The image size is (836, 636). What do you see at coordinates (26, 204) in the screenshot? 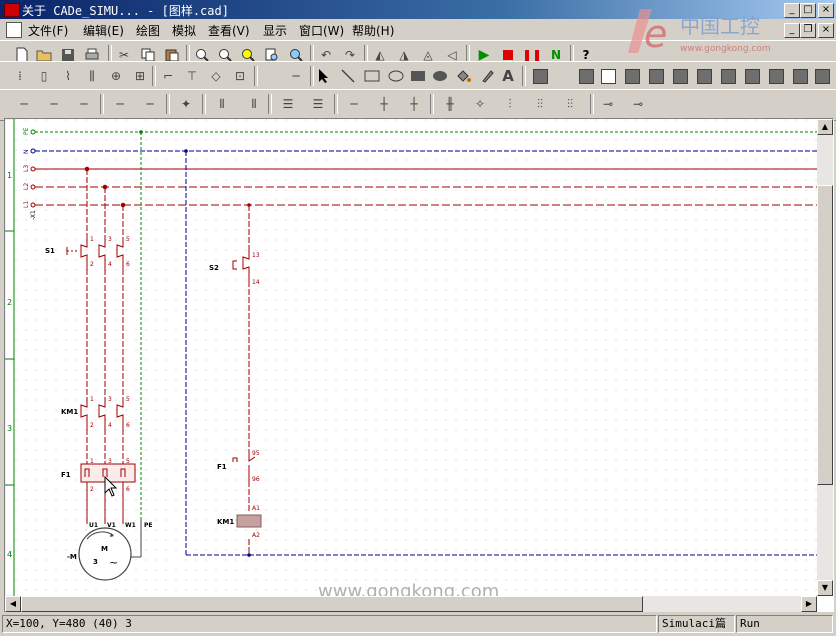
I see `bus-label-l1: L1` at bounding box center [26, 204].